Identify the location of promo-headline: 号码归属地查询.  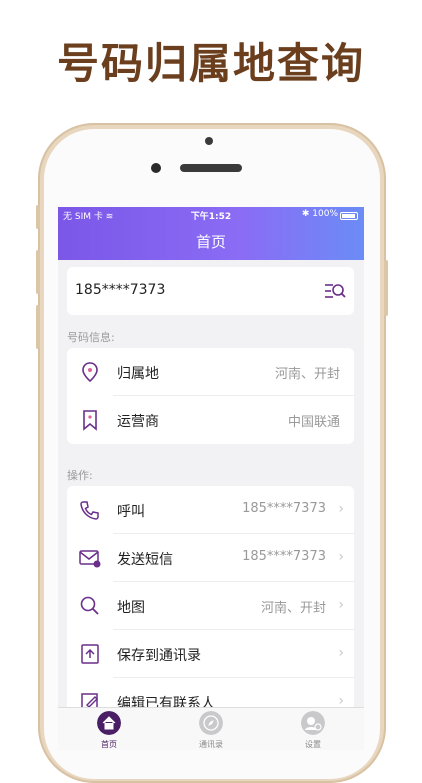
(210, 63).